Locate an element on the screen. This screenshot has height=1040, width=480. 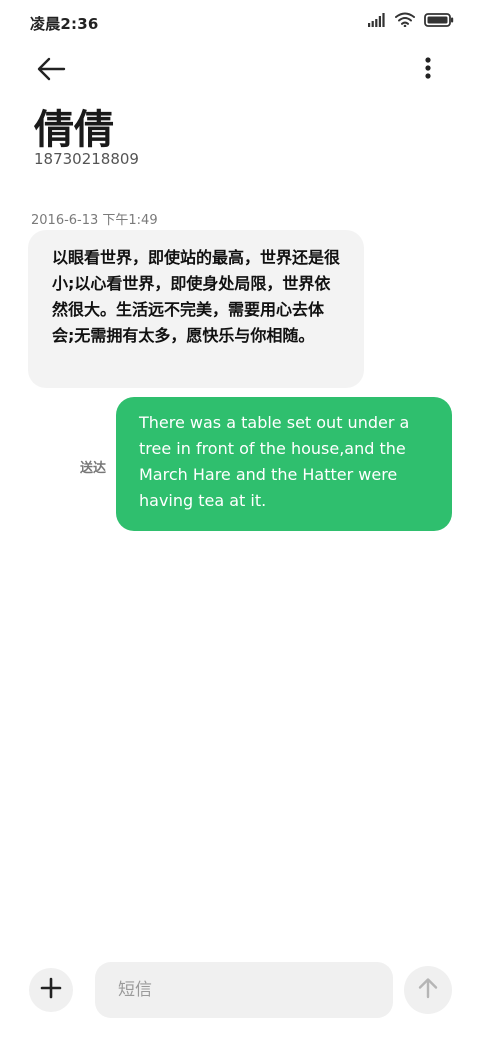
send-button is located at coordinates (428, 990).